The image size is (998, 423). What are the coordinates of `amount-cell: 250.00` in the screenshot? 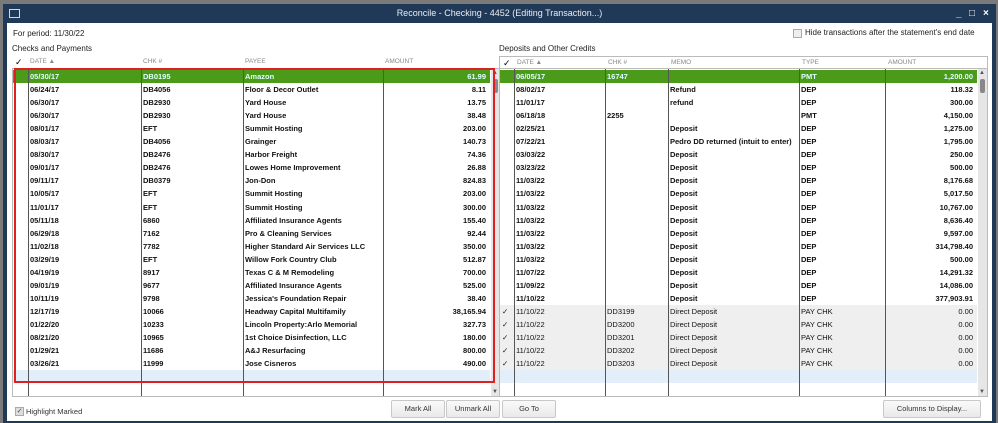 It's located at (961, 155).